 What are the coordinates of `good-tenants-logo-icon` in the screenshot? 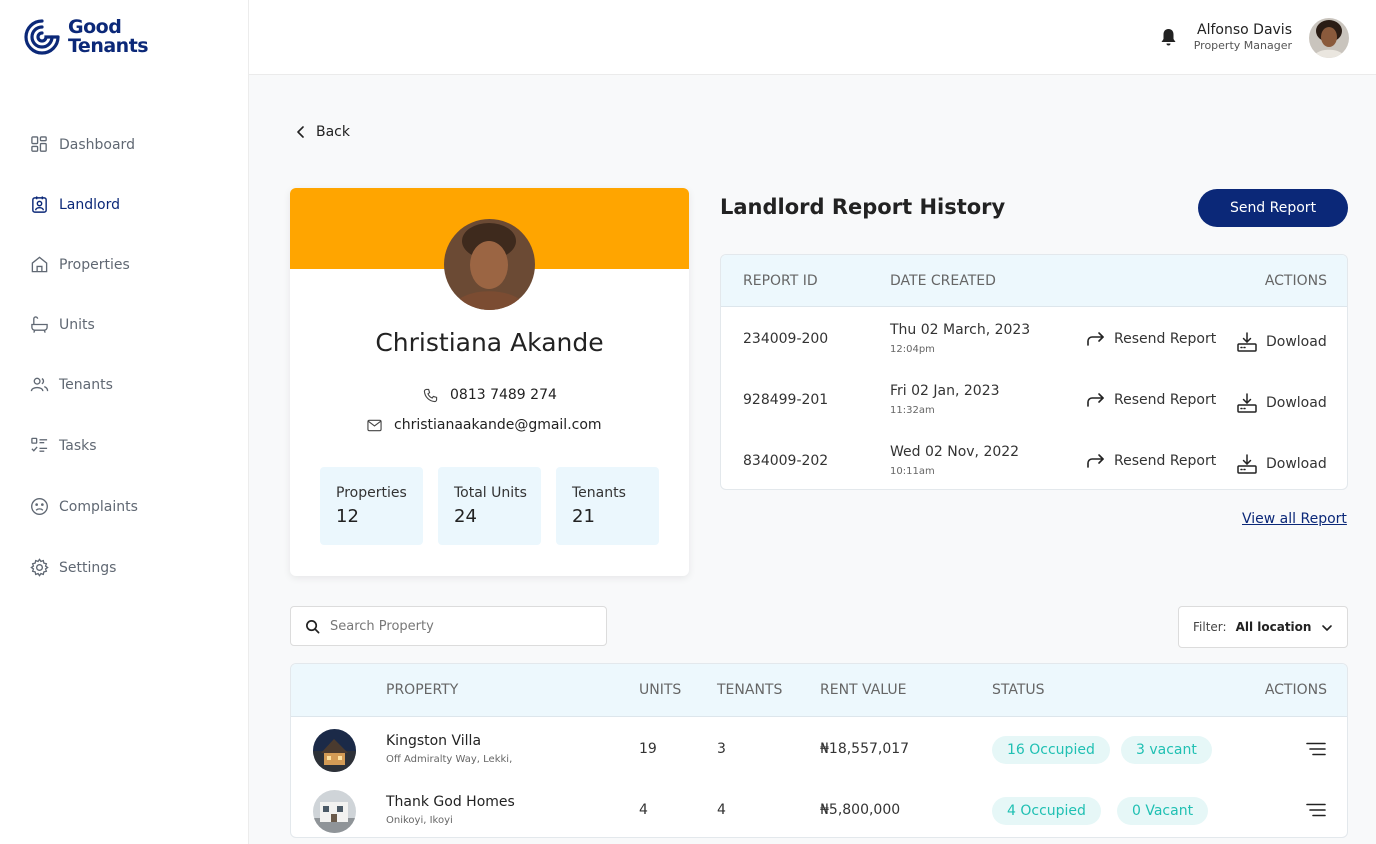 It's located at (42, 37).